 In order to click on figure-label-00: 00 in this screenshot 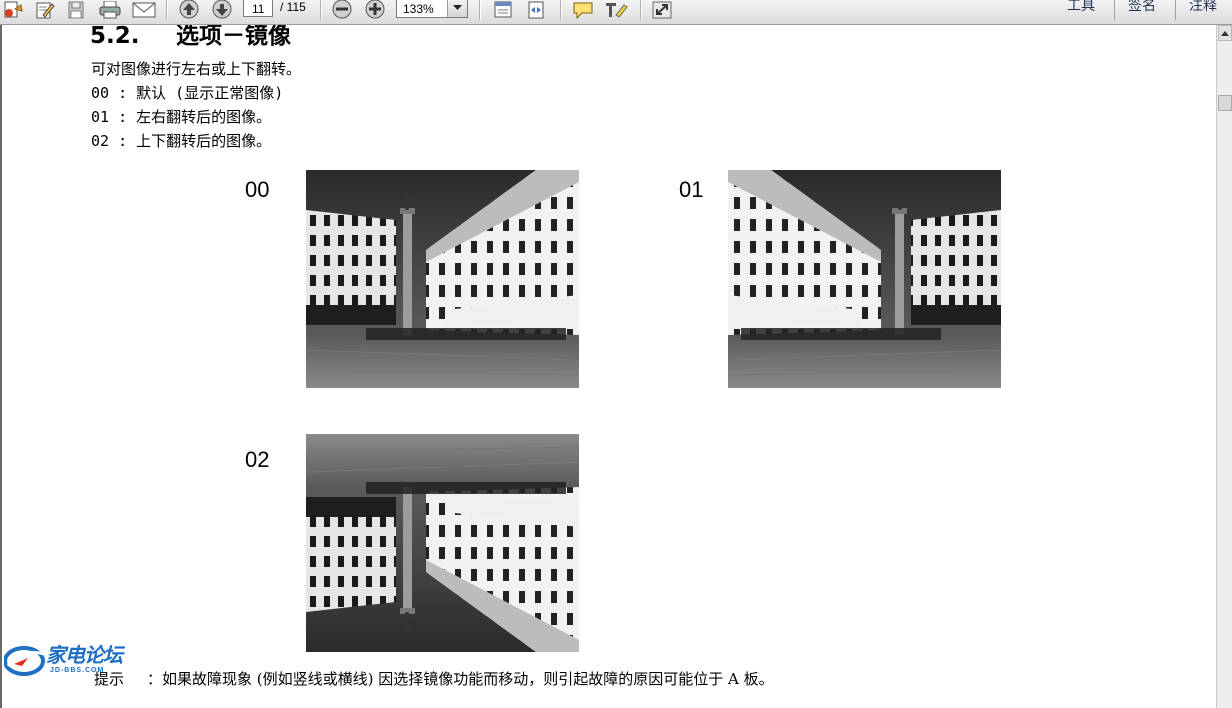, I will do `click(257, 189)`.